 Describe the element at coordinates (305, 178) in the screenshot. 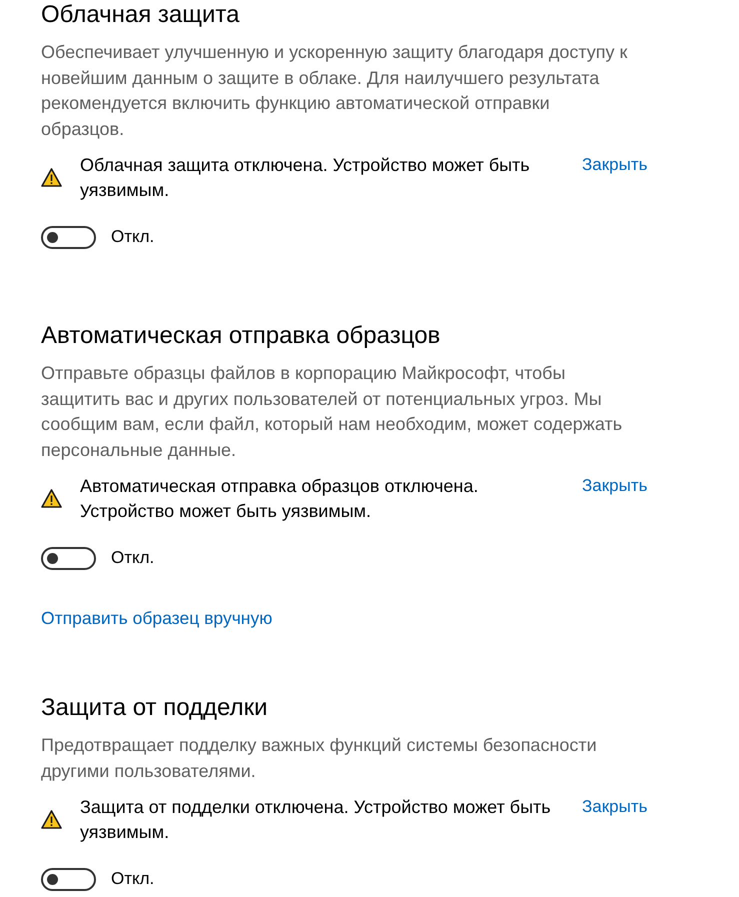

I see `warning-message: Облачная защита отключена. Устройство может быть уязвимым.` at that location.